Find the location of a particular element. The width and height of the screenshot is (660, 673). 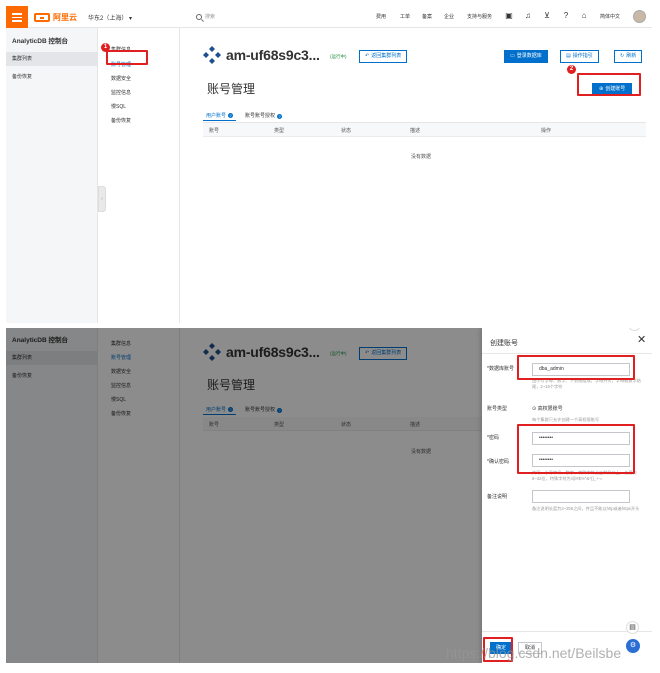

op-guide-label: 操作指引 is located at coordinates (582, 56).